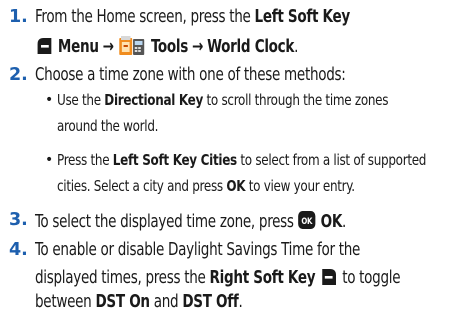 This screenshot has height=327, width=472. Describe the element at coordinates (169, 47) in the screenshot. I see `tools-label: Tools` at that location.